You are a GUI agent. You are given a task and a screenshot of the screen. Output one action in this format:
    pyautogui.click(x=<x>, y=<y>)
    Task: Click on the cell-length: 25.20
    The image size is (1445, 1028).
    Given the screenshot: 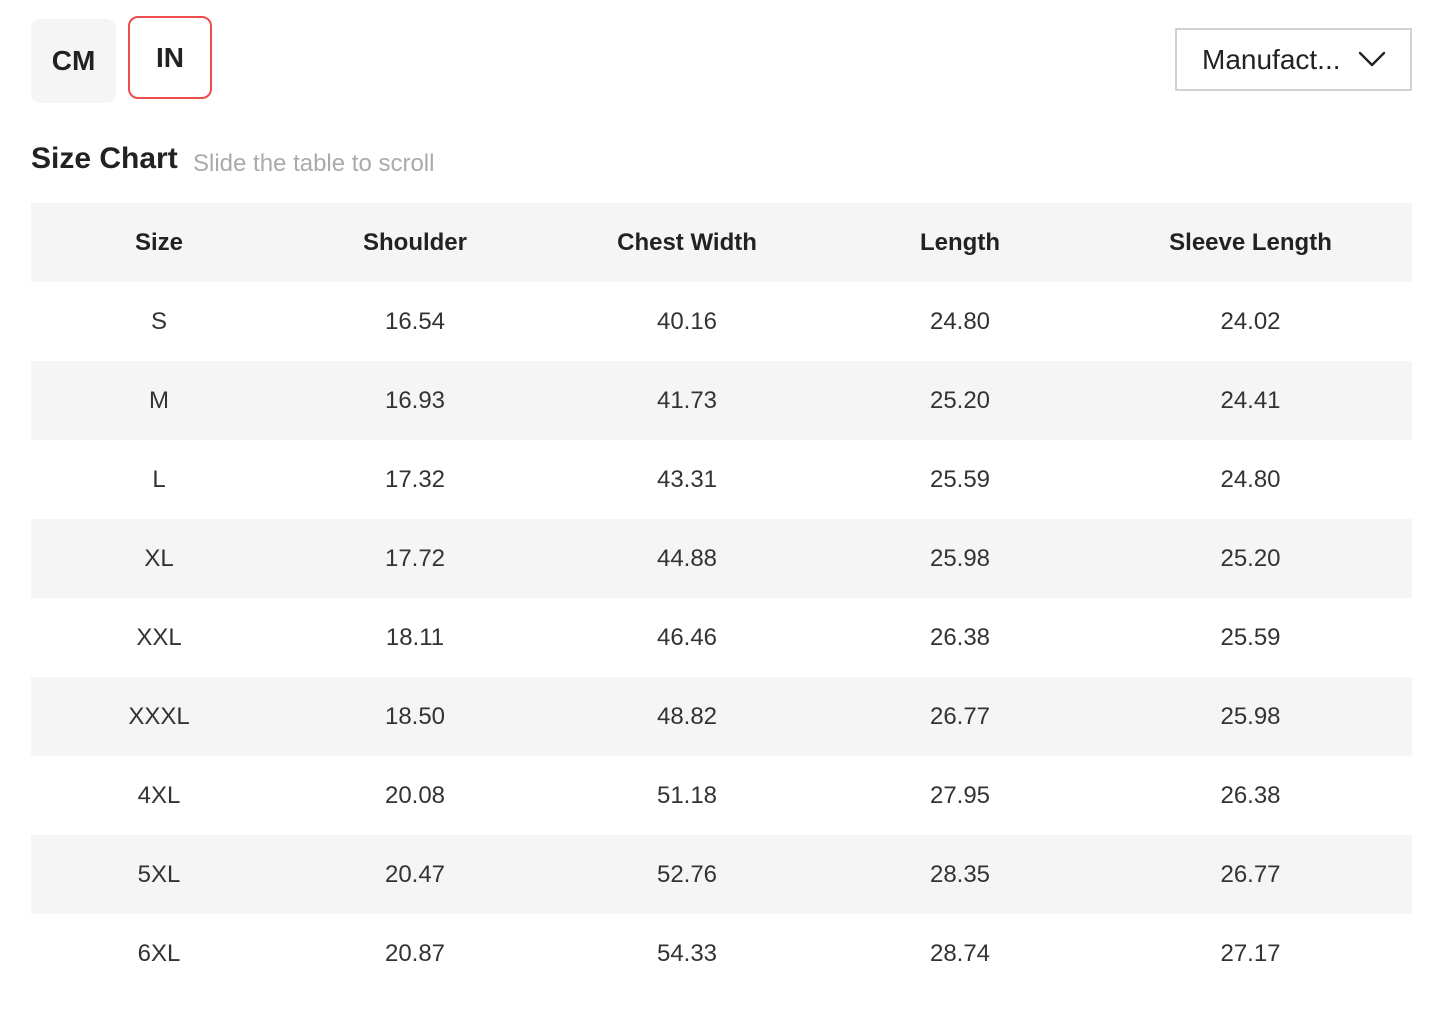 What is the action you would take?
    pyautogui.click(x=960, y=400)
    